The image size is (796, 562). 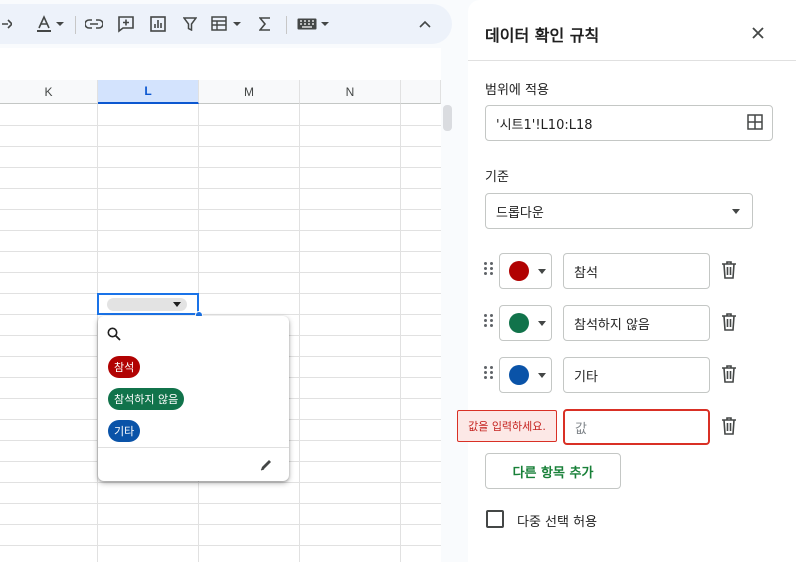 I want to click on dropdown-popup: 참석 참석하지 않음 기타, so click(x=193, y=398).